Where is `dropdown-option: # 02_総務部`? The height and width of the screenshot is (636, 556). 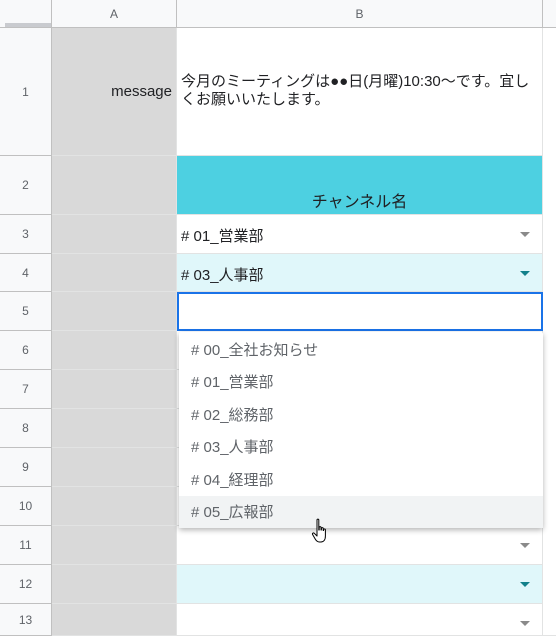 dropdown-option: # 02_総務部 is located at coordinates (361, 414).